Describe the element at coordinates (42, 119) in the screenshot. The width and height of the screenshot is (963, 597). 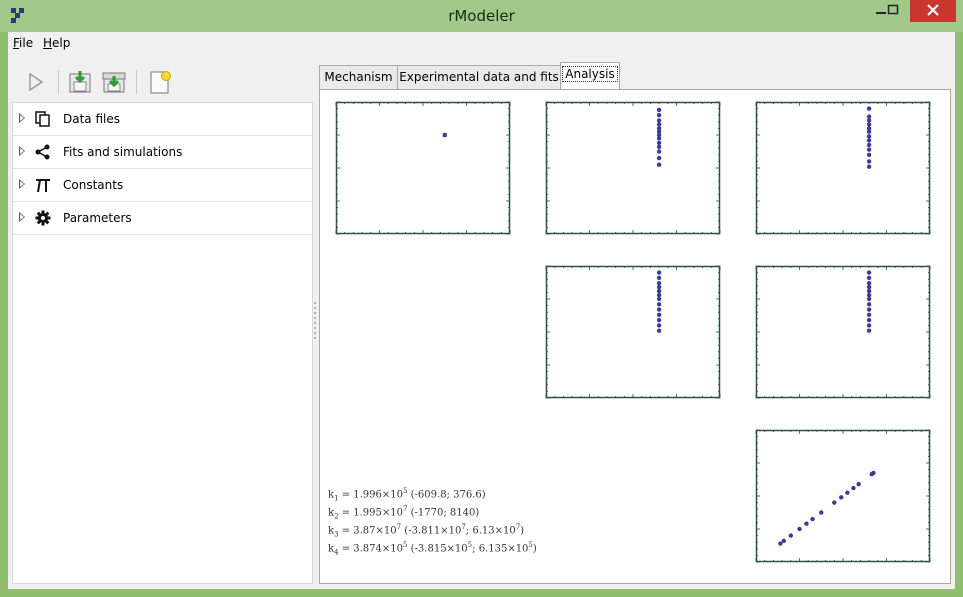
I see `copy-files-icon` at that location.